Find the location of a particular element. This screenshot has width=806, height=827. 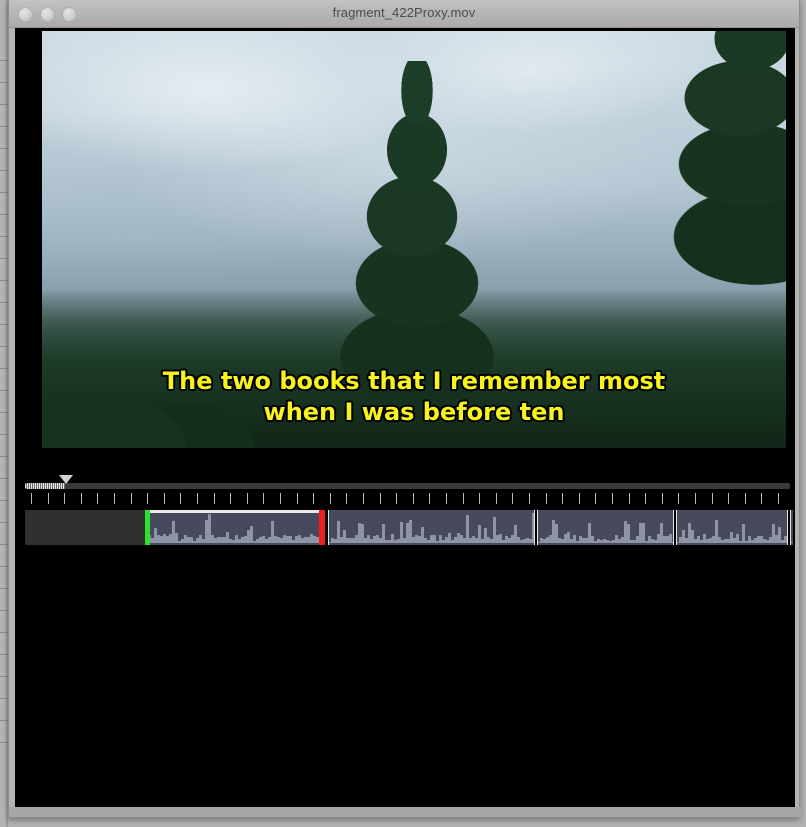

timeline-ruler is located at coordinates (409, 501).